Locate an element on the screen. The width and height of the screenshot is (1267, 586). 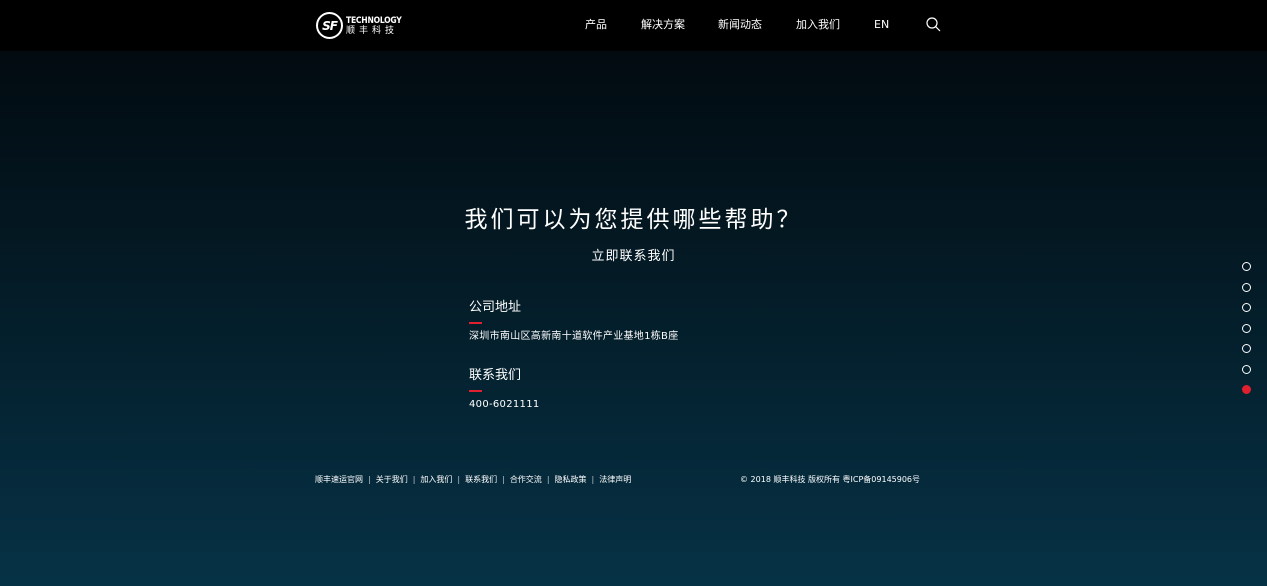
address-title: 公司地址 is located at coordinates (495, 307).